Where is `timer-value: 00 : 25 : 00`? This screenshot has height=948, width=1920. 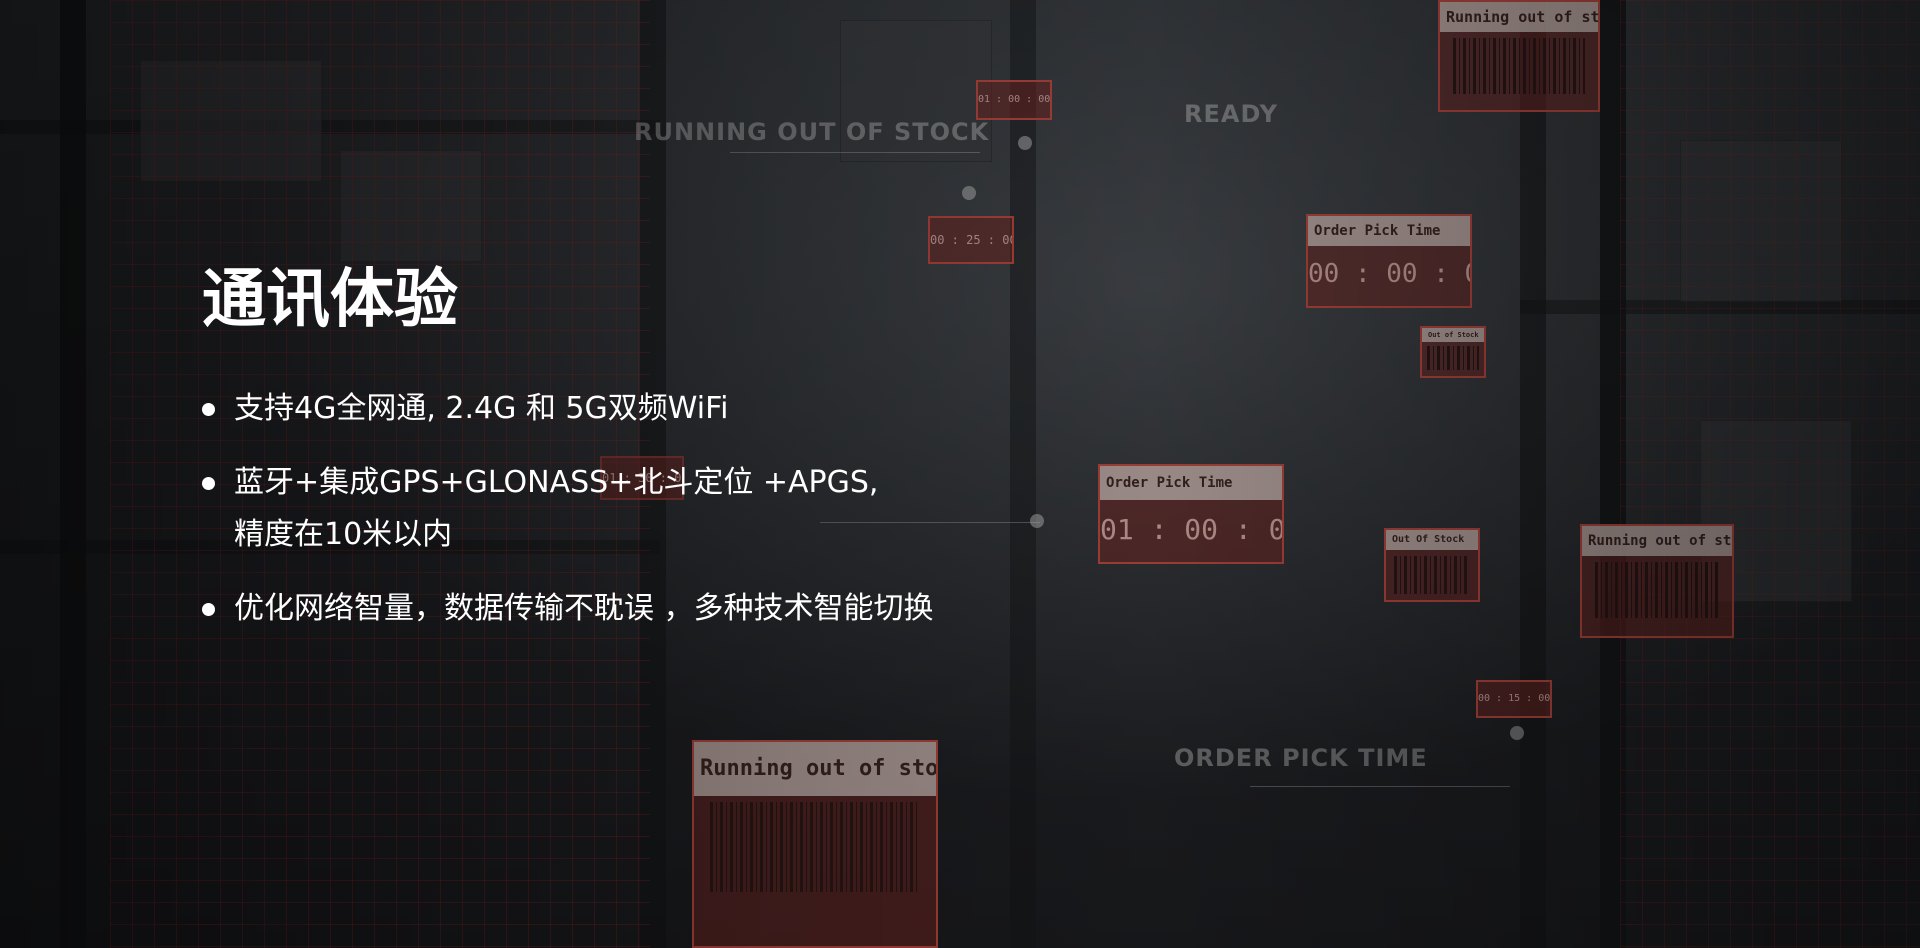 timer-value: 00 : 25 : 00 is located at coordinates (972, 240).